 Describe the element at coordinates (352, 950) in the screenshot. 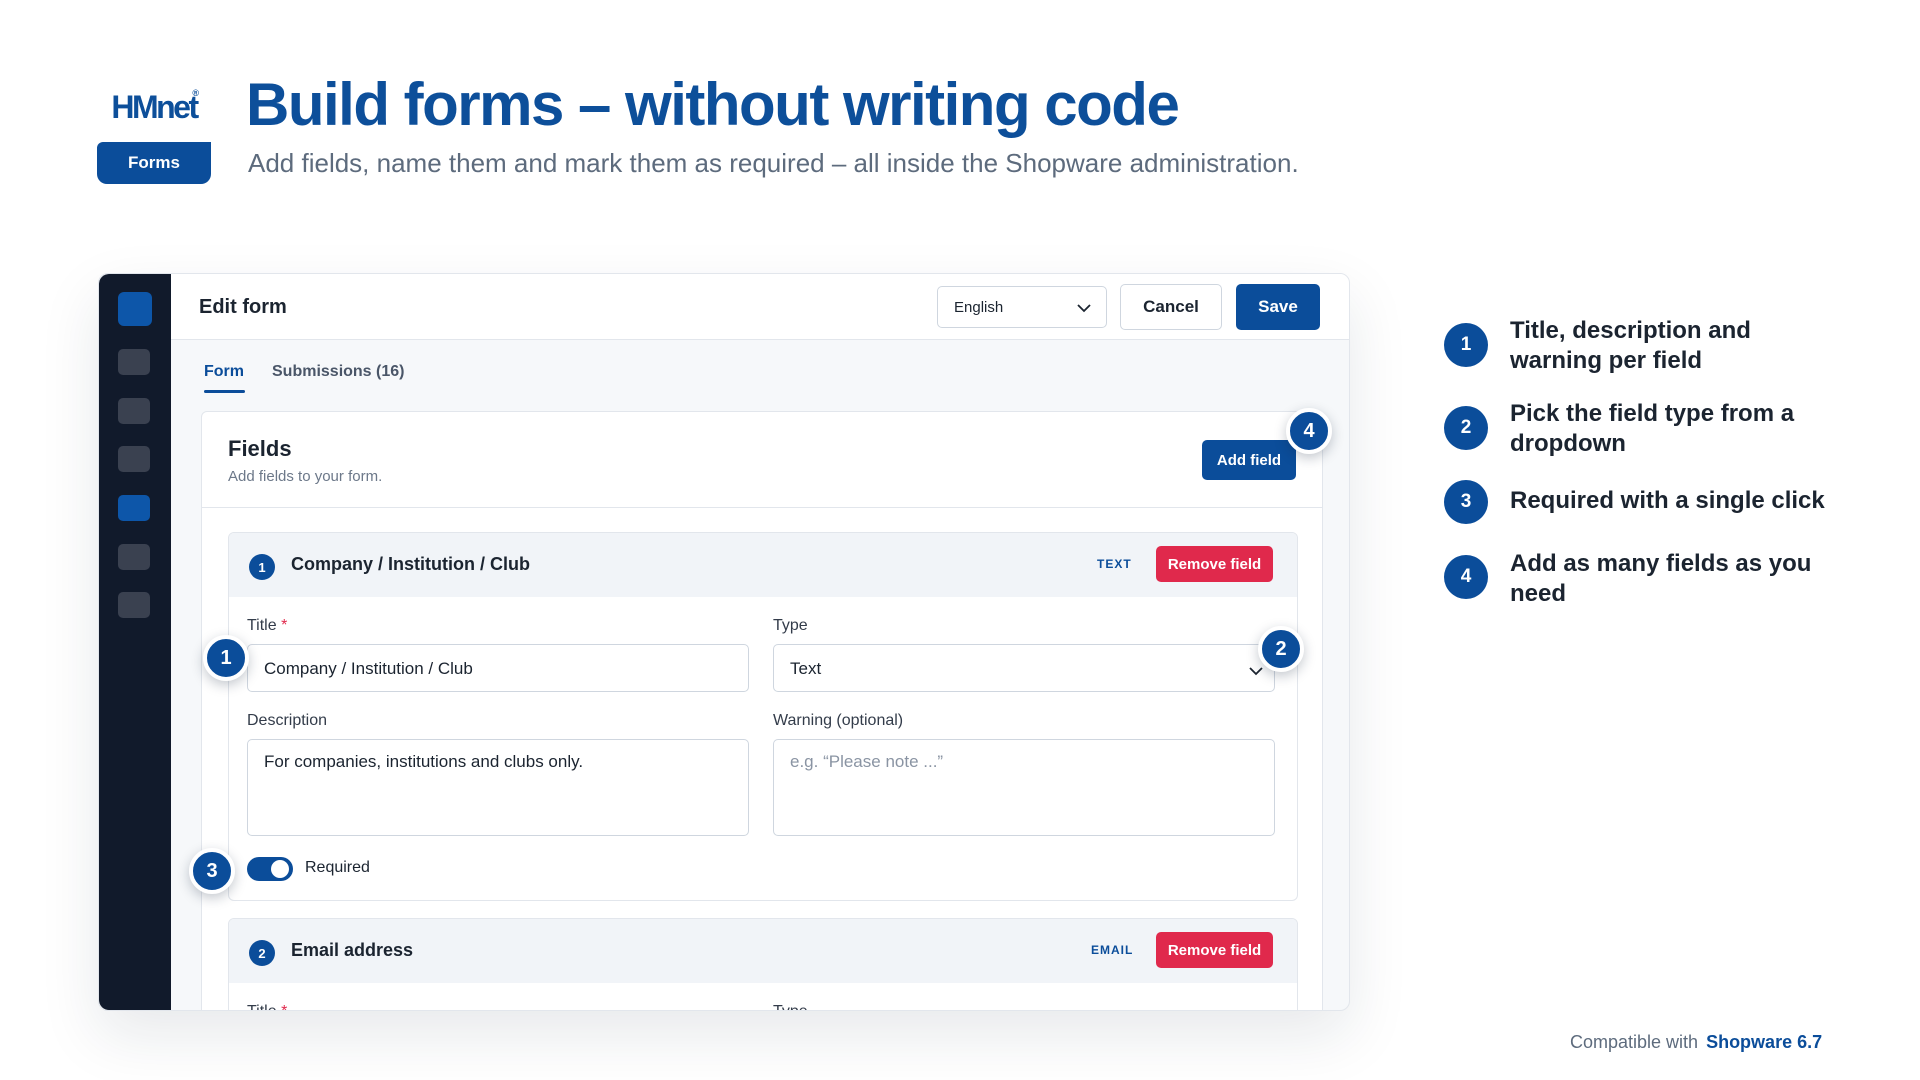

I see `field-name: Email address` at that location.